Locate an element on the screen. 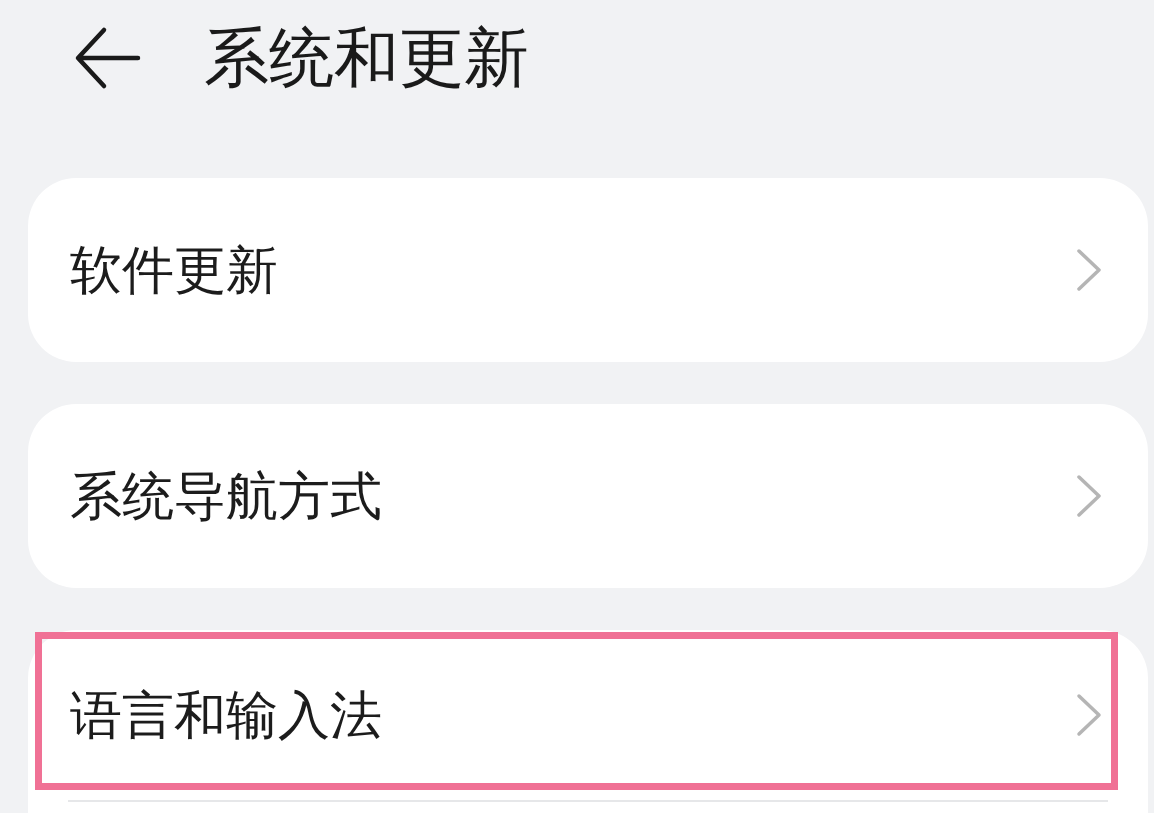  back-button is located at coordinates (108, 58).